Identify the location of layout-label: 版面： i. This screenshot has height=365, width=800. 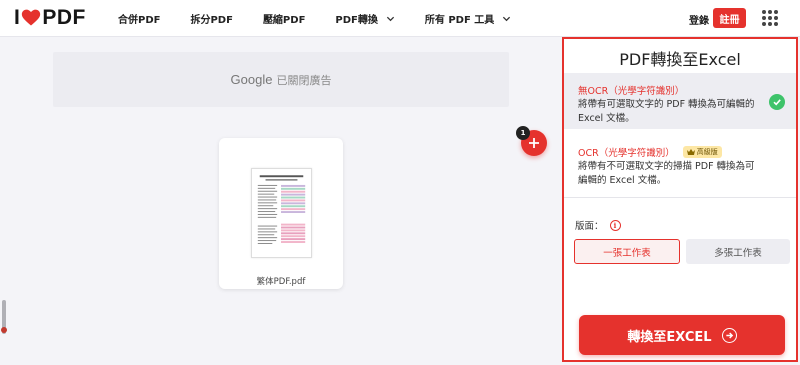
(598, 225).